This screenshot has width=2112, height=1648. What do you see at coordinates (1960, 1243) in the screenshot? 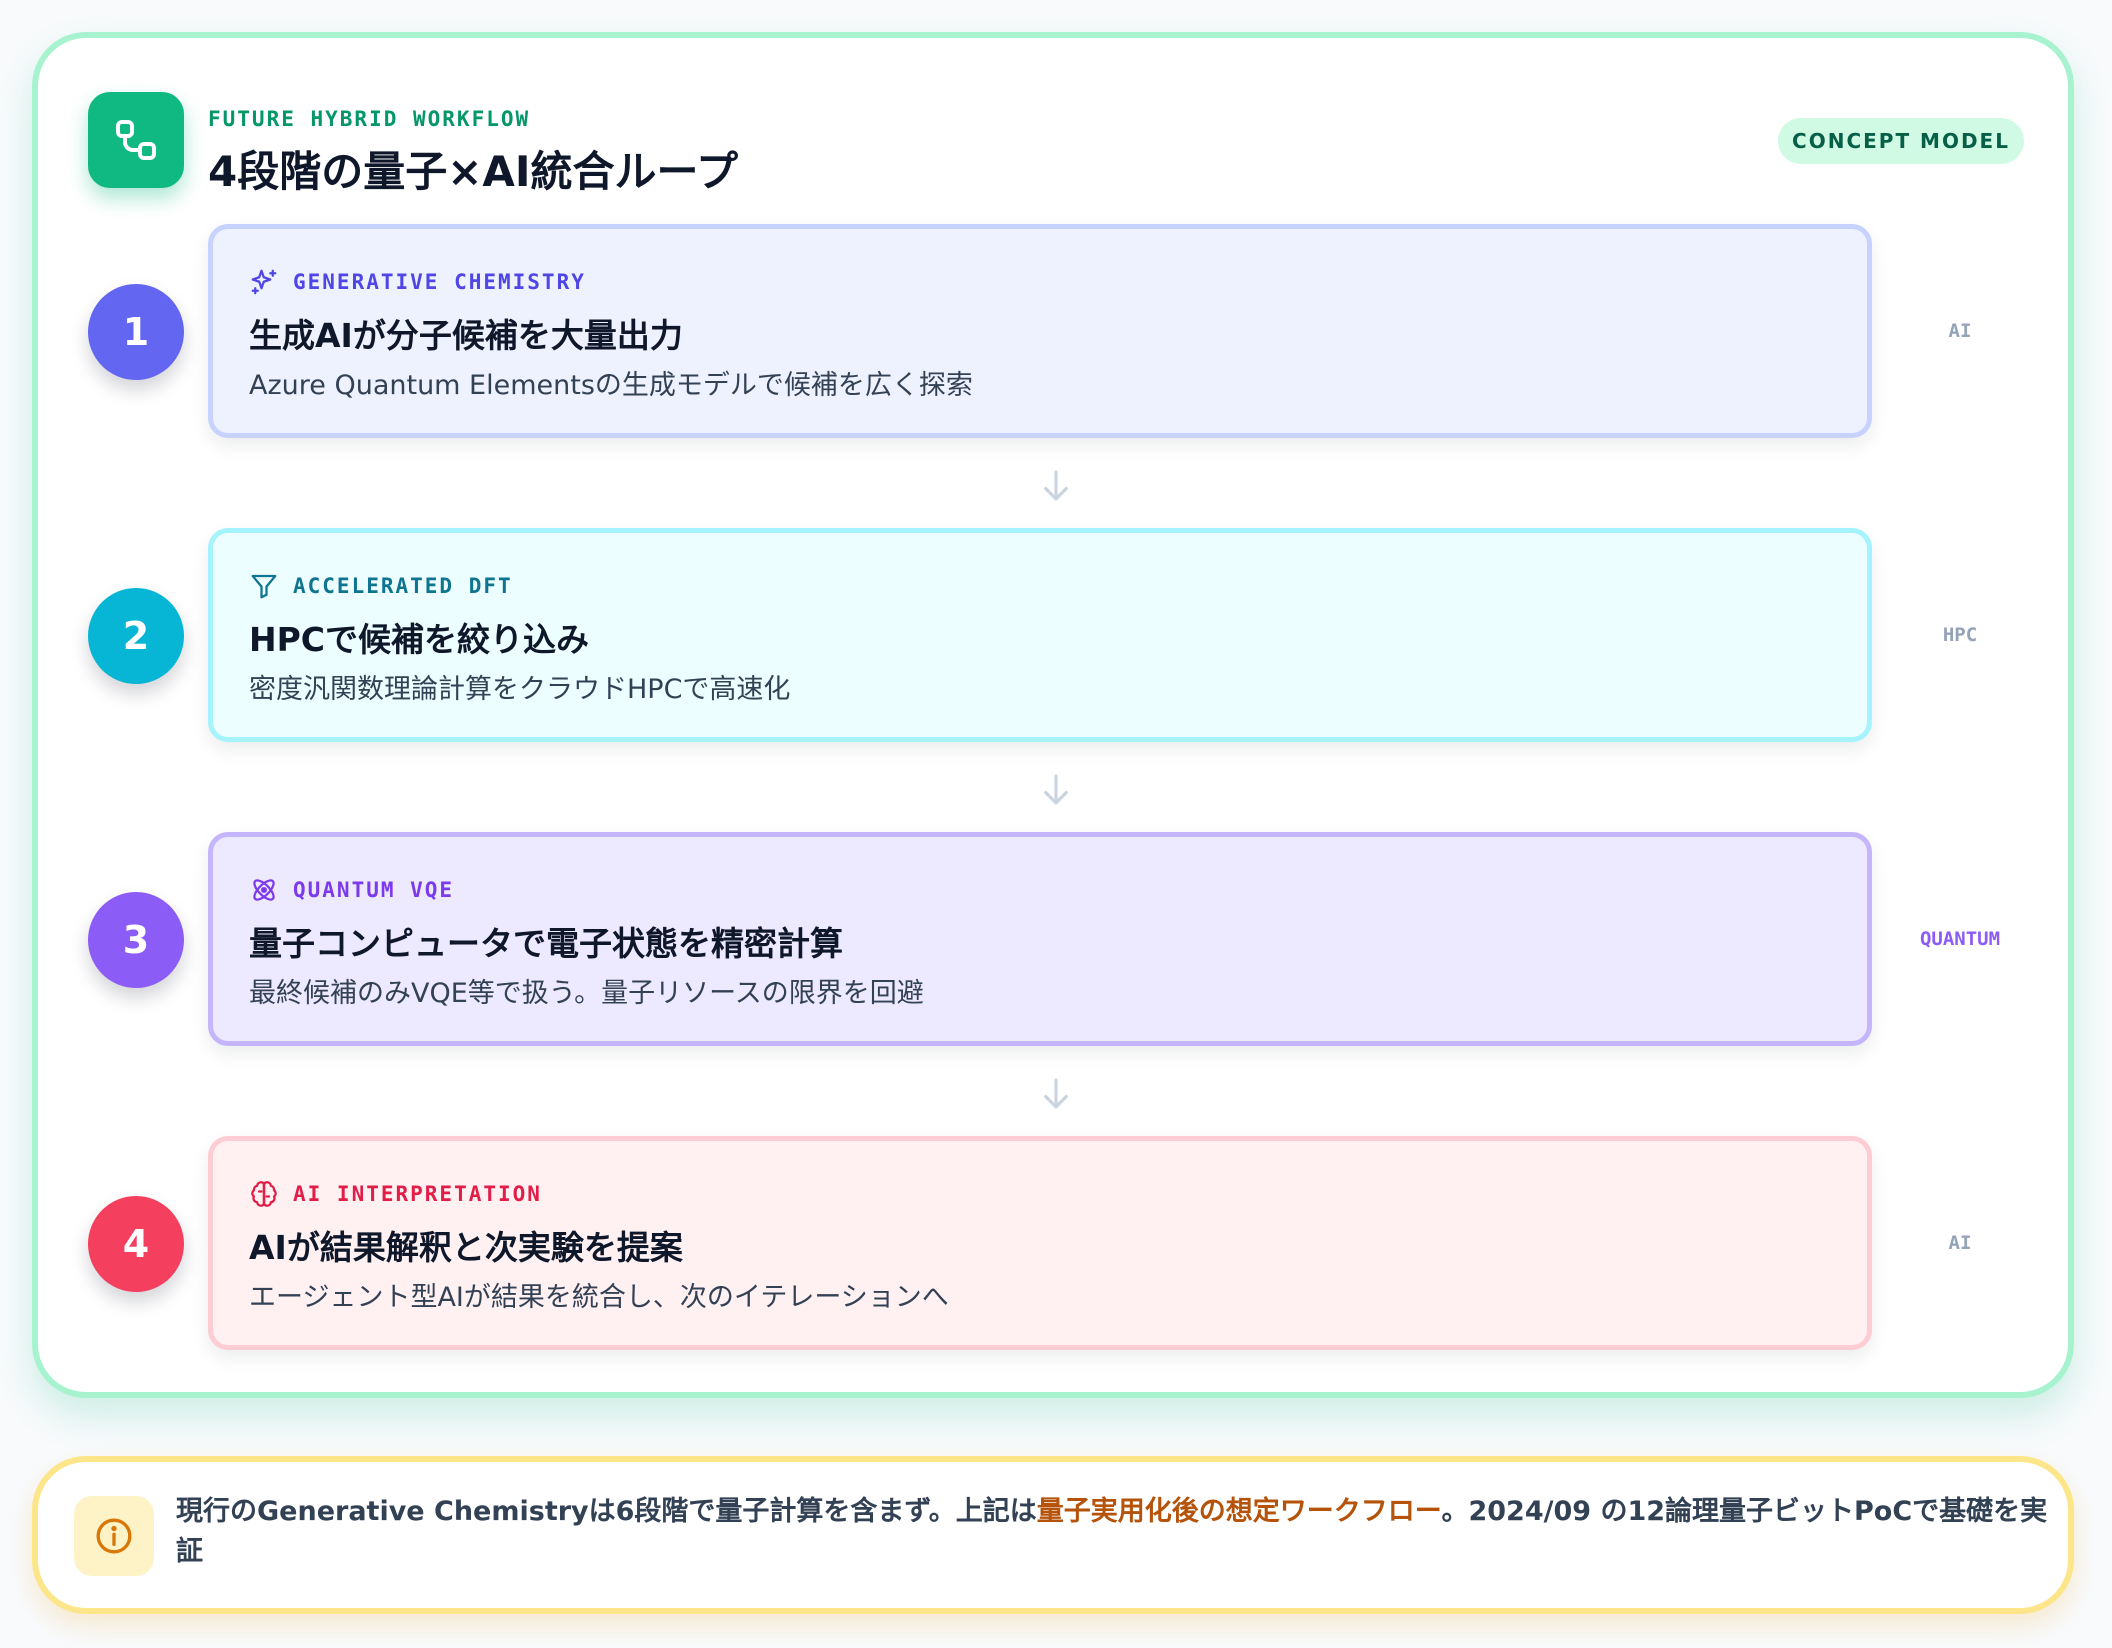
I see `step-4-side-label: AI` at bounding box center [1960, 1243].